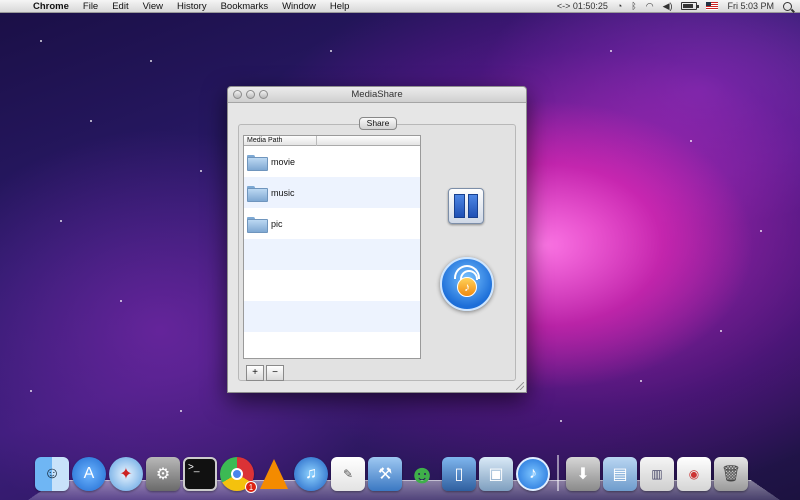 The height and width of the screenshot is (500, 800). Describe the element at coordinates (275, 373) in the screenshot. I see `remove-path-button: −` at that location.